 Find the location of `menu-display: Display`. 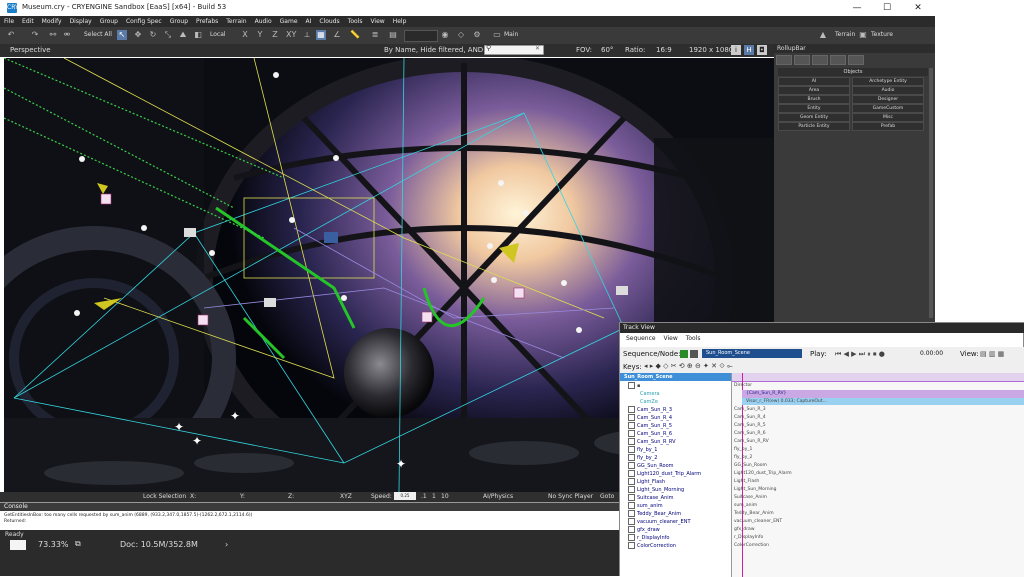

menu-display: Display is located at coordinates (81, 21).